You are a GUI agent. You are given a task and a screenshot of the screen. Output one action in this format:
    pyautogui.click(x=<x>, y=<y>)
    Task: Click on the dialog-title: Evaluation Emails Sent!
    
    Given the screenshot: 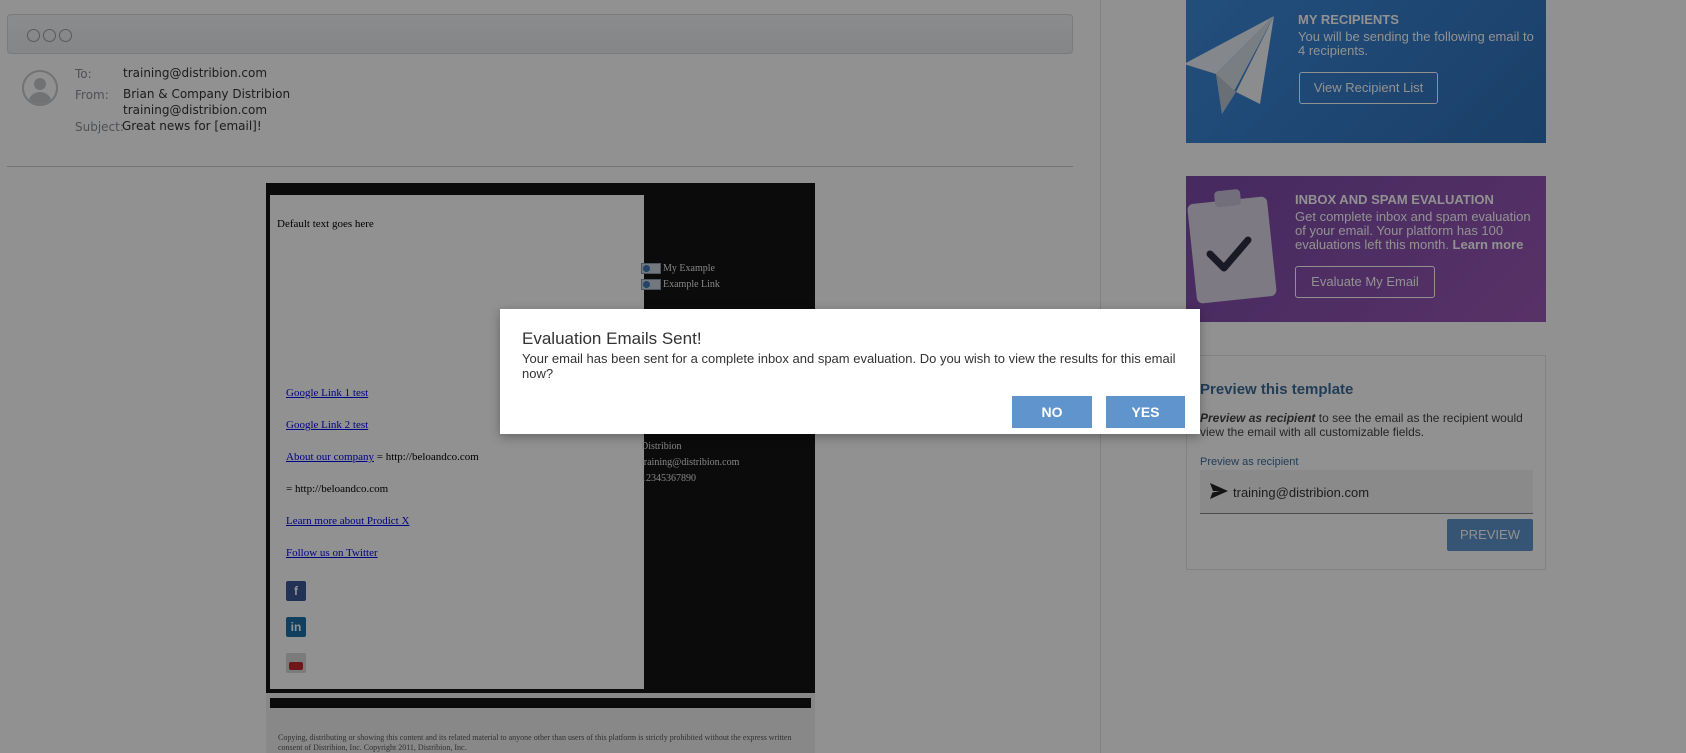 What is the action you would take?
    pyautogui.click(x=612, y=338)
    